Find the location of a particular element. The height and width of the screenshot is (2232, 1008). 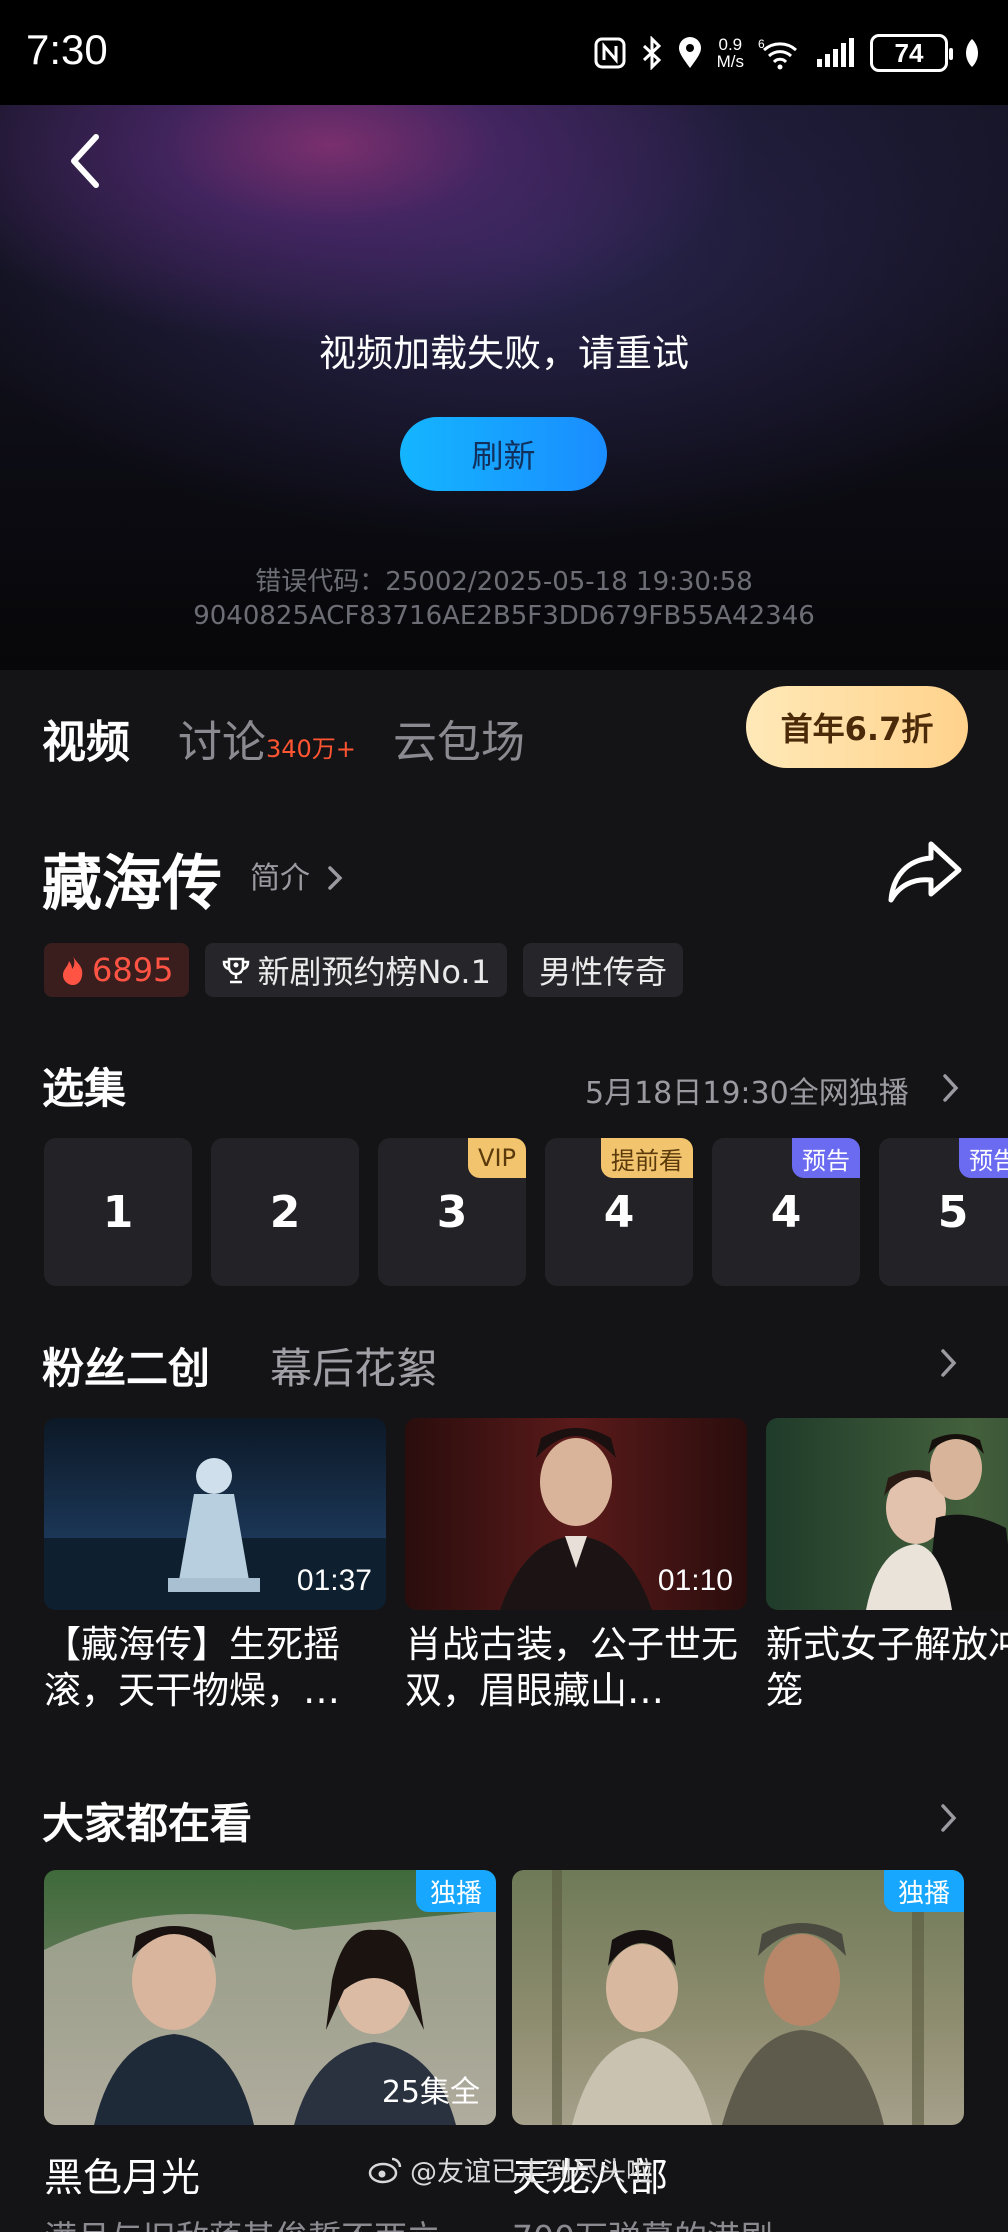

episodes-title: 选集 is located at coordinates (84, 1088).